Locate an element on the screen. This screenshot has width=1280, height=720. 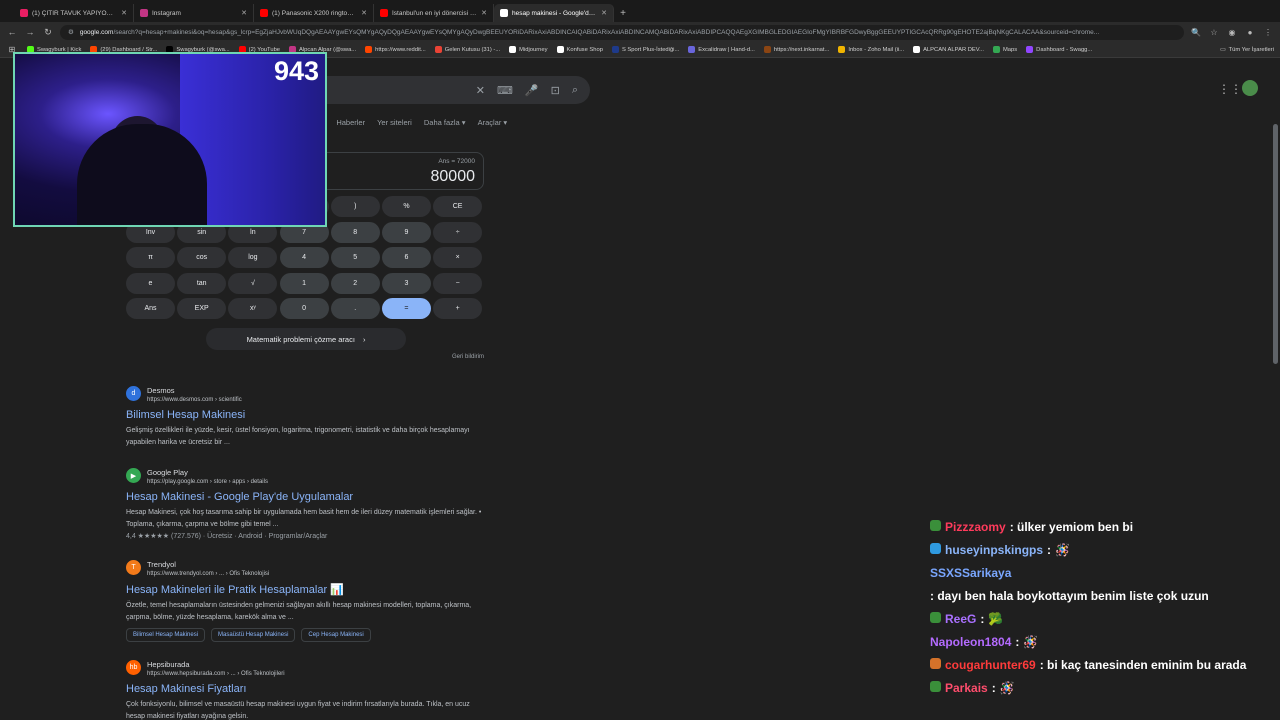
calc-key: ) is located at coordinates (355, 206).